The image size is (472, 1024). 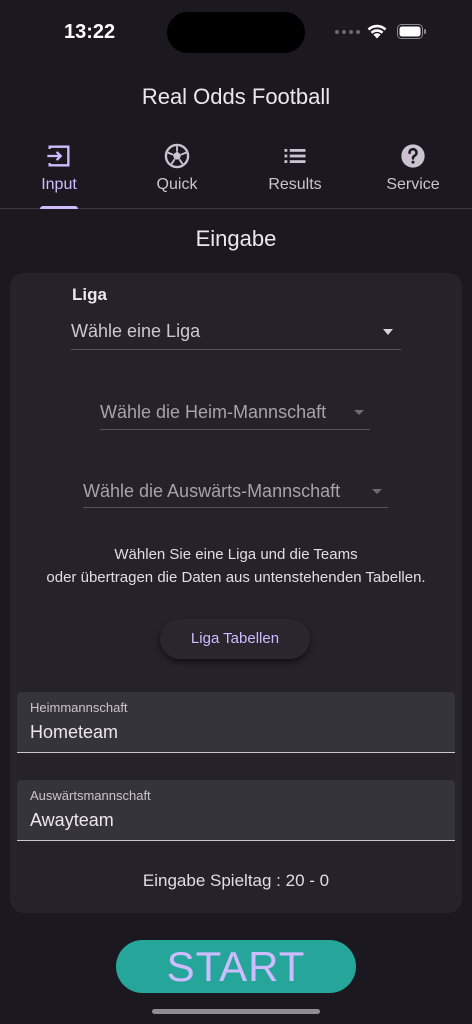 I want to click on wifi-icon, so click(x=377, y=31).